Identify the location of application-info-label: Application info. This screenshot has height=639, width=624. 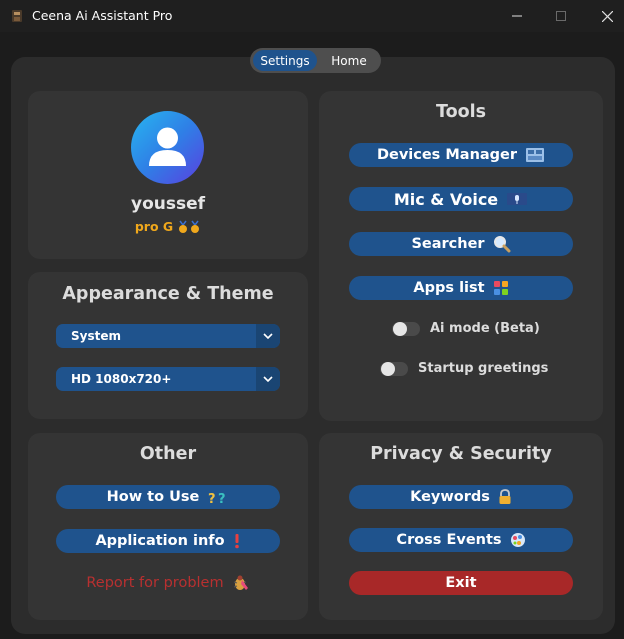
(160, 541).